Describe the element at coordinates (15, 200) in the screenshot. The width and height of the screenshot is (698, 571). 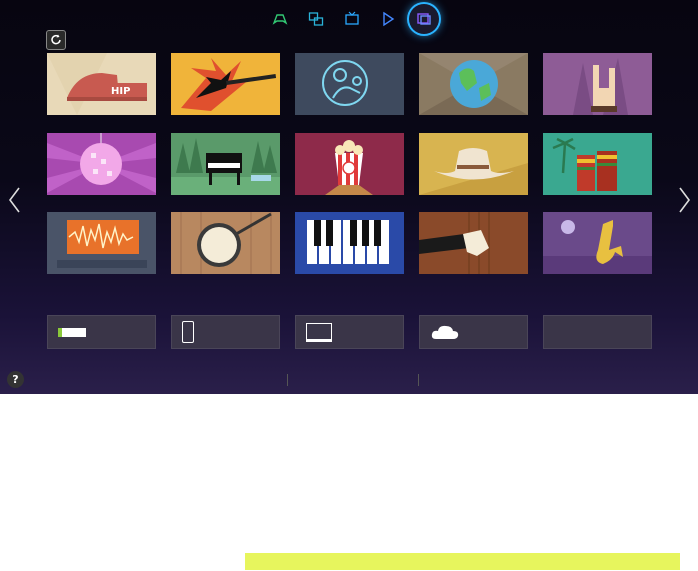
I see `left-arrow-icon` at that location.